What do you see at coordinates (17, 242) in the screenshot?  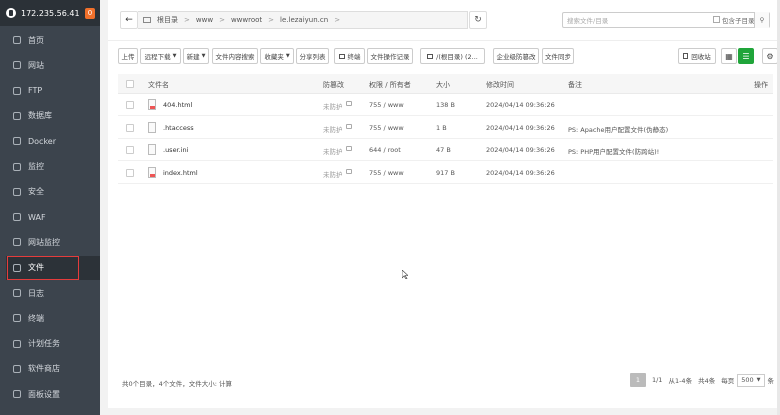 I see `chart-icon` at bounding box center [17, 242].